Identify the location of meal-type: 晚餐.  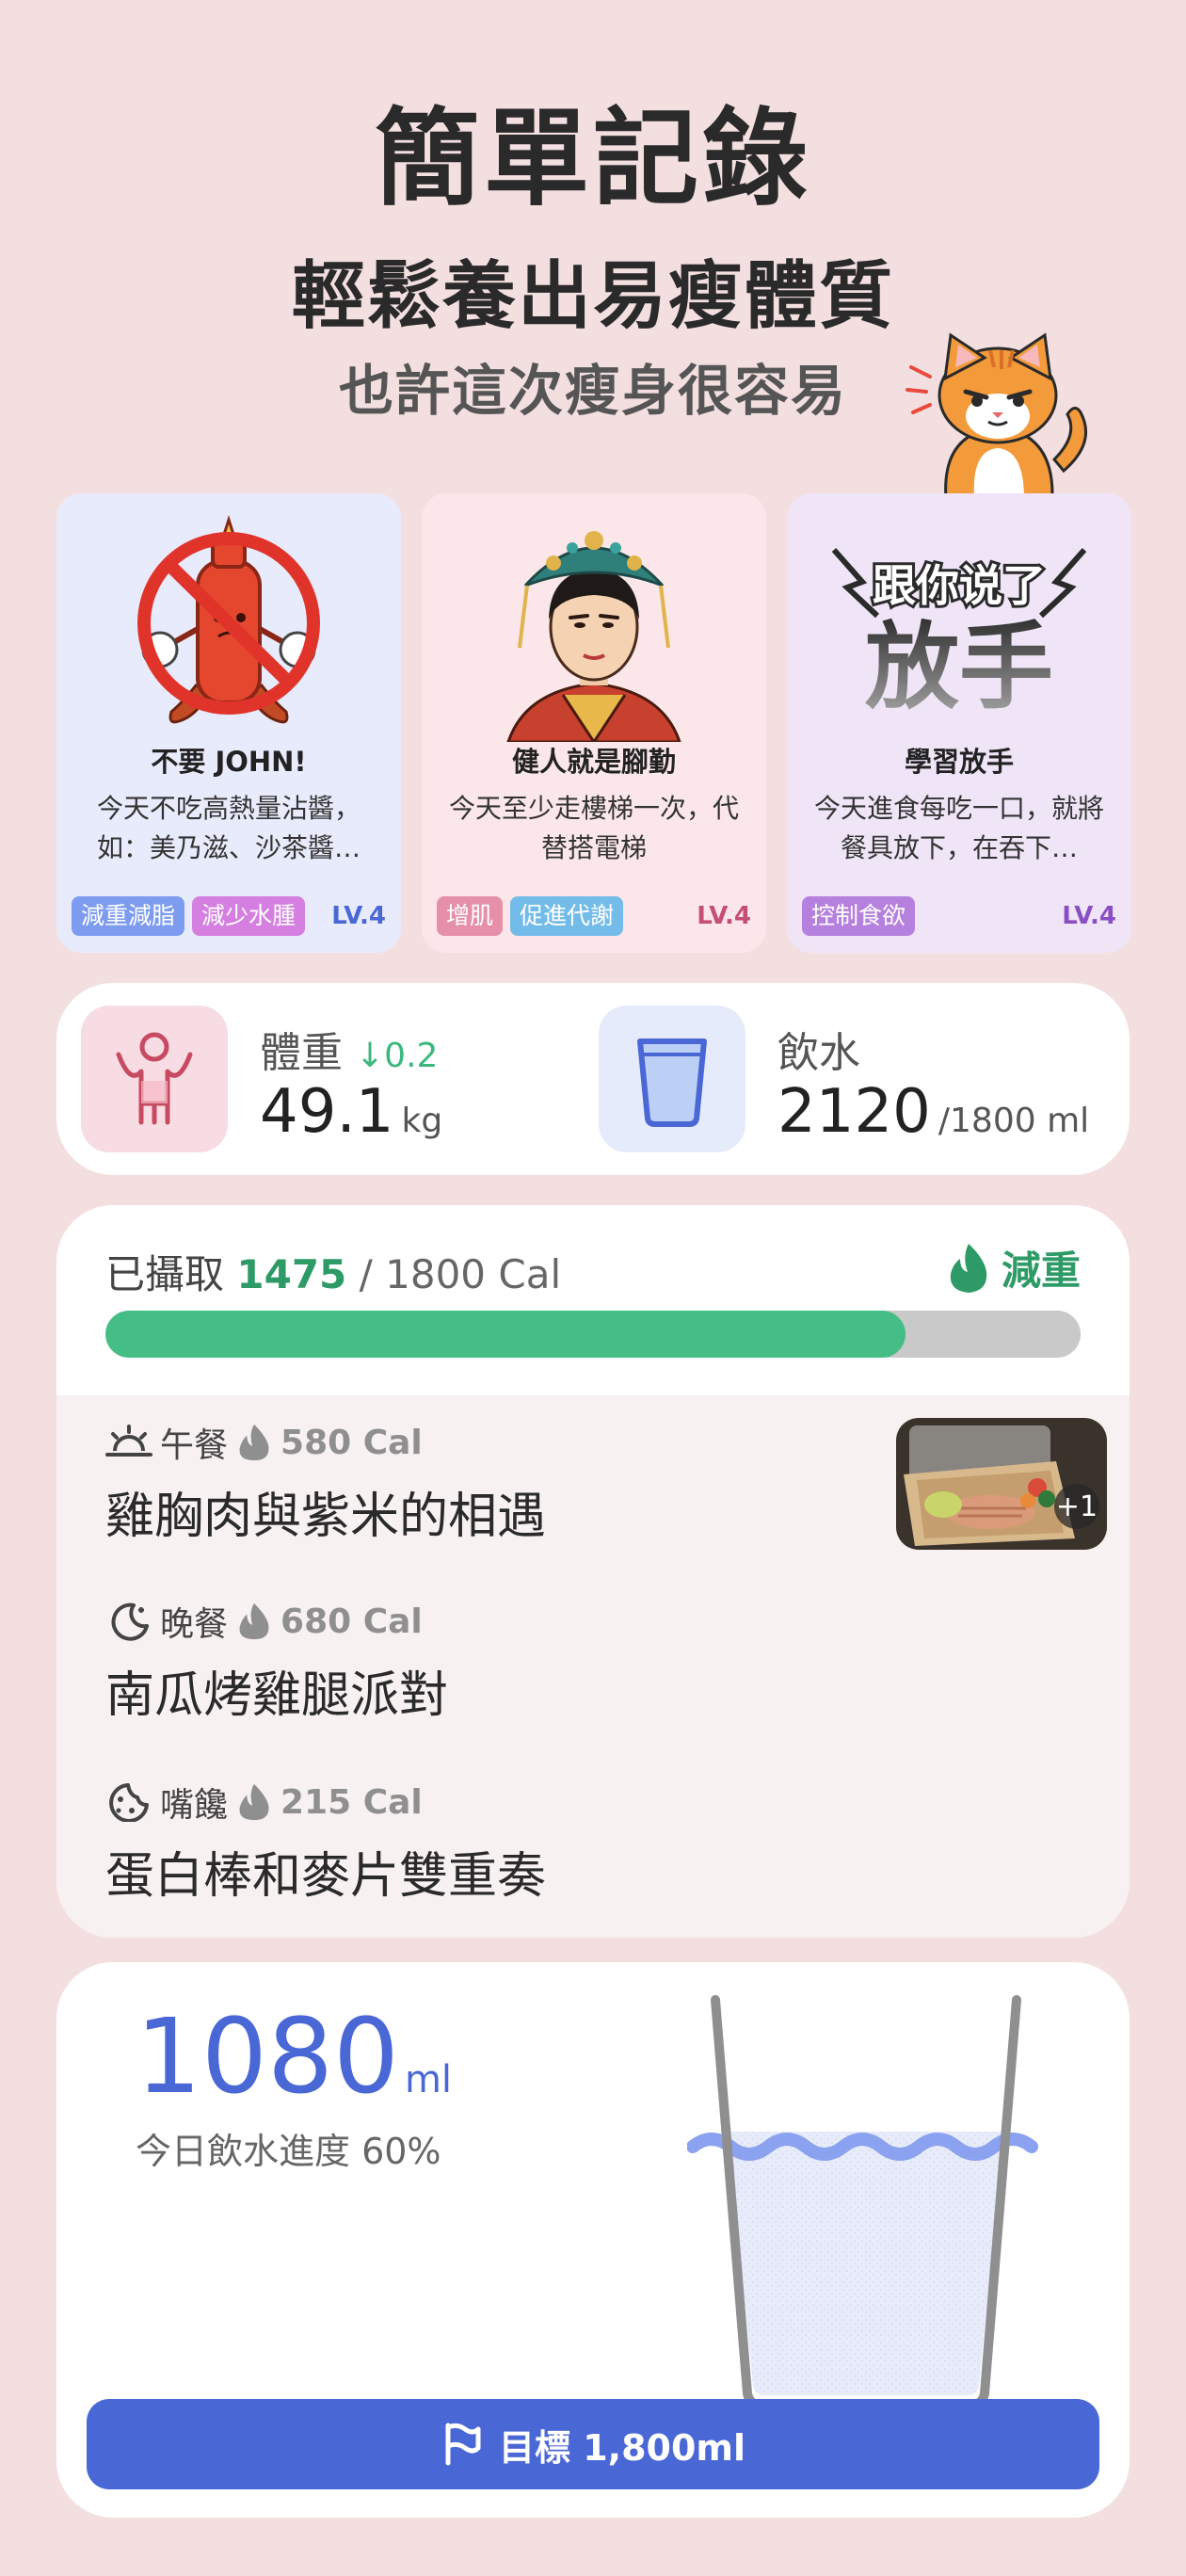
(194, 1624).